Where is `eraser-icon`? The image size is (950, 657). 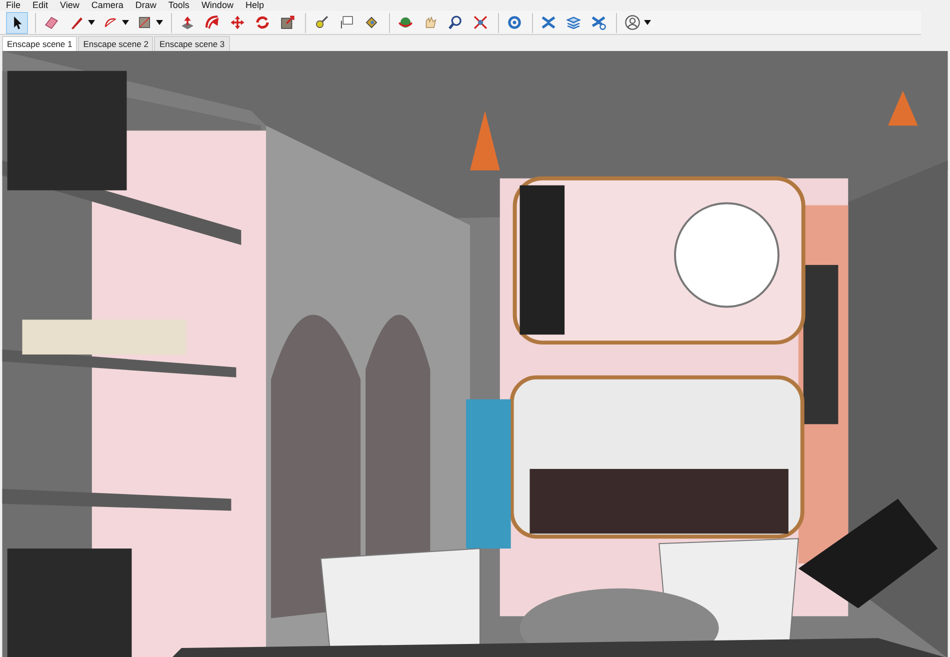 eraser-icon is located at coordinates (51, 22).